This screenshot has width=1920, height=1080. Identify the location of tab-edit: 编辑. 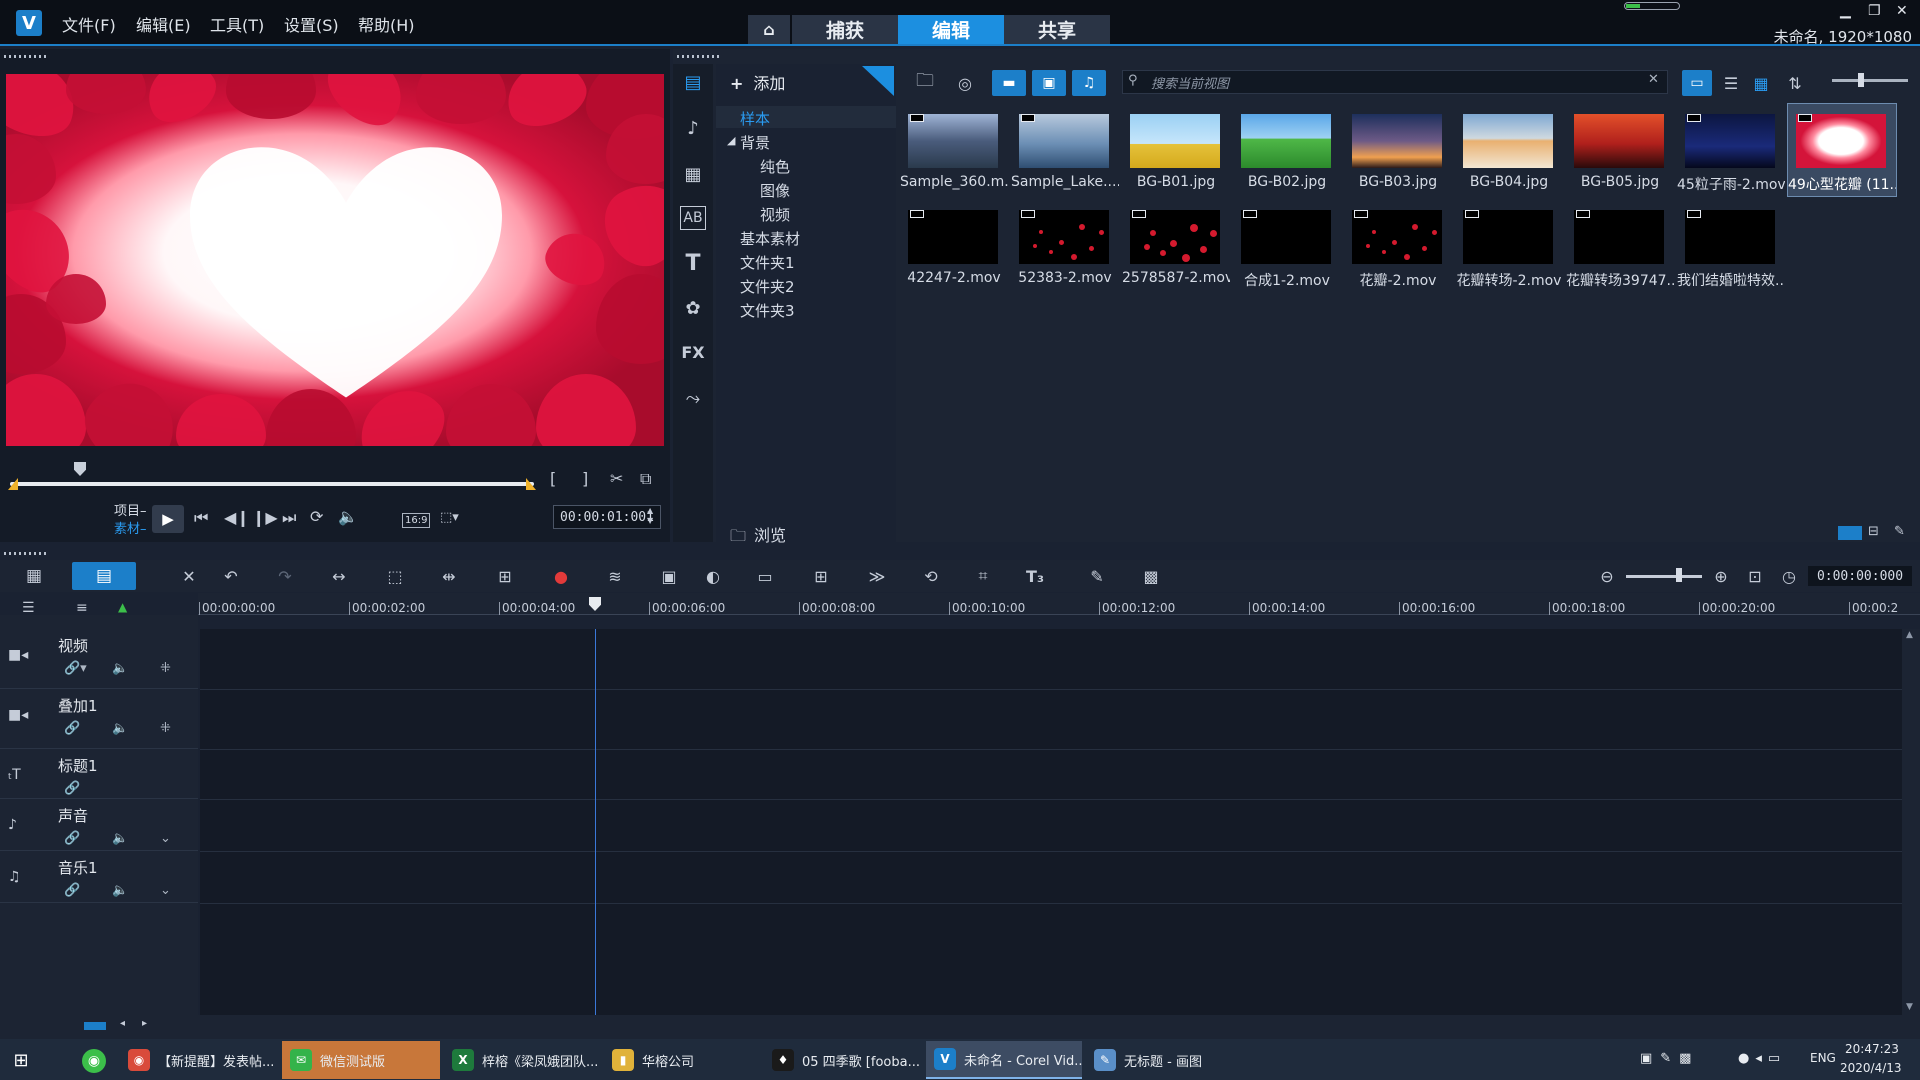
(951, 29).